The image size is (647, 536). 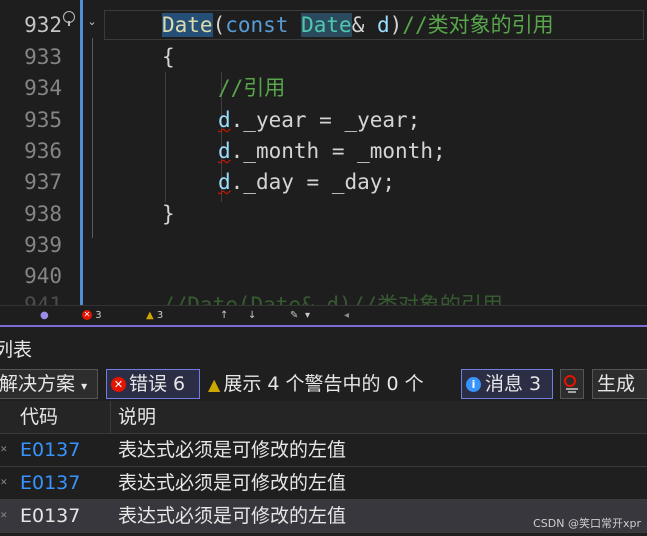 I want to click on editor-status-strip: ● ✕ 3 ▲ 3 ↑ ↓ ✎ ▾ ◂, so click(x=323, y=315).